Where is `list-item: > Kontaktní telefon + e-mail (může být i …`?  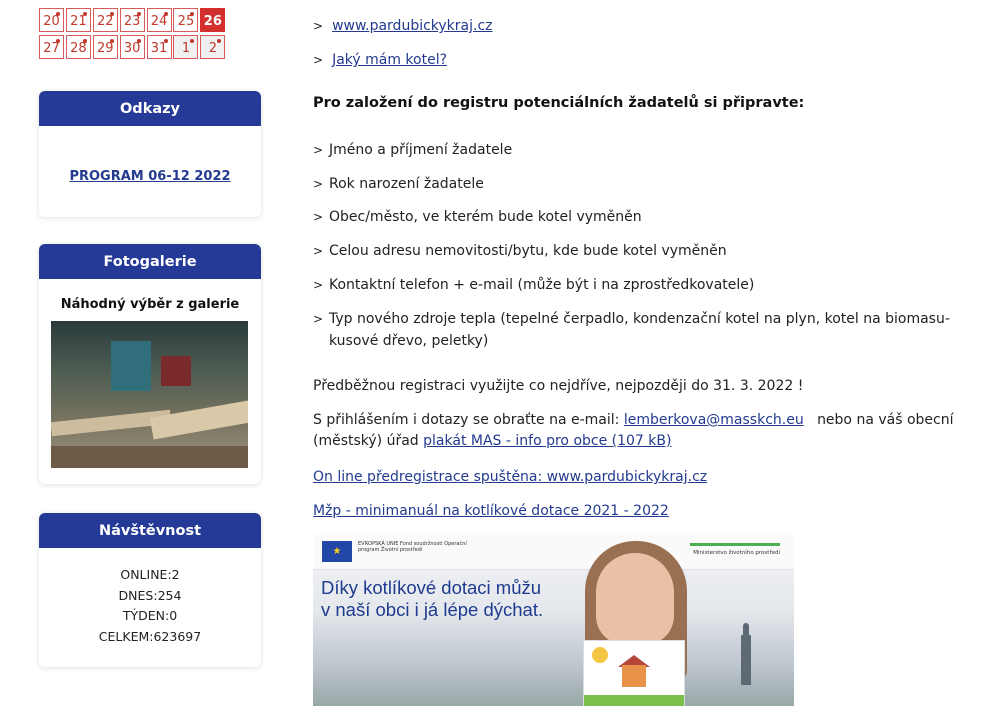 list-item: > Kontaktní telefon + e-mail (může být i … is located at coordinates (647, 286).